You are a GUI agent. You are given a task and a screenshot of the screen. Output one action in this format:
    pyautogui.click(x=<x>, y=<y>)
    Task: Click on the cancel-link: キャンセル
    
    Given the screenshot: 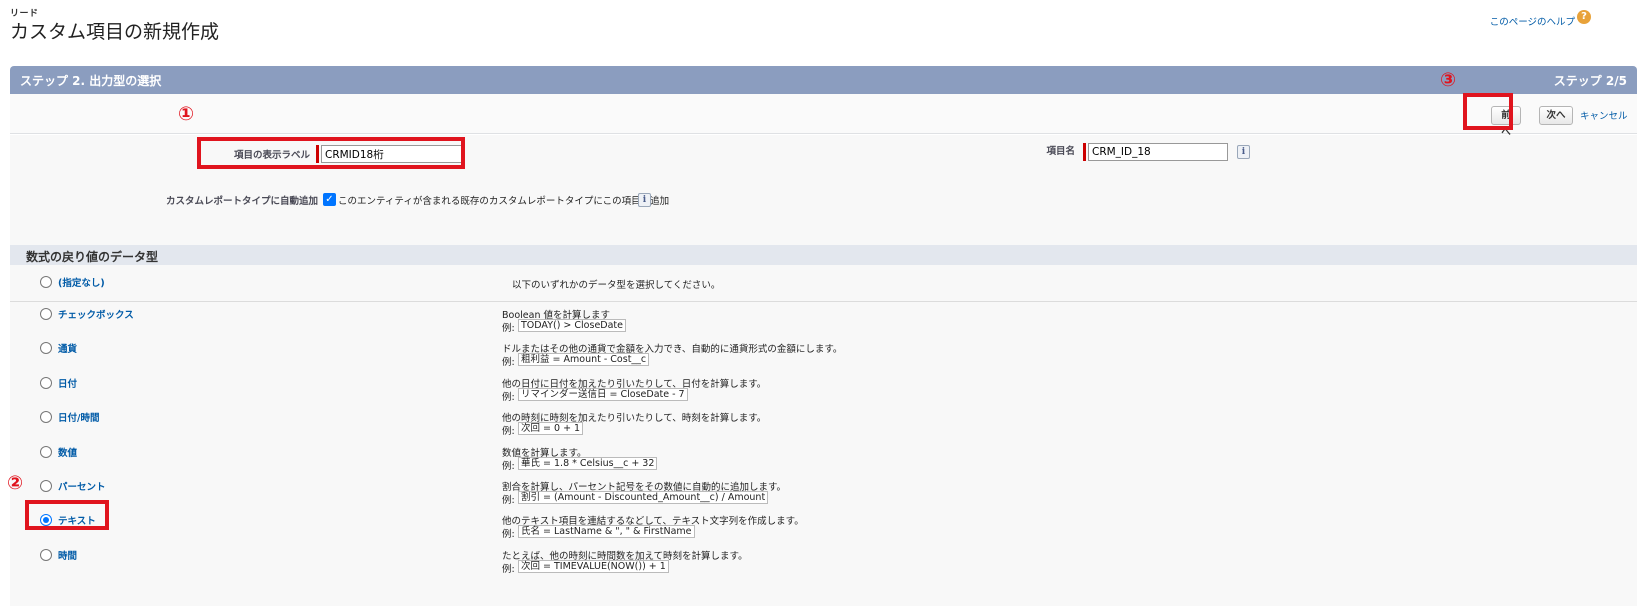 What is the action you would take?
    pyautogui.click(x=1604, y=115)
    